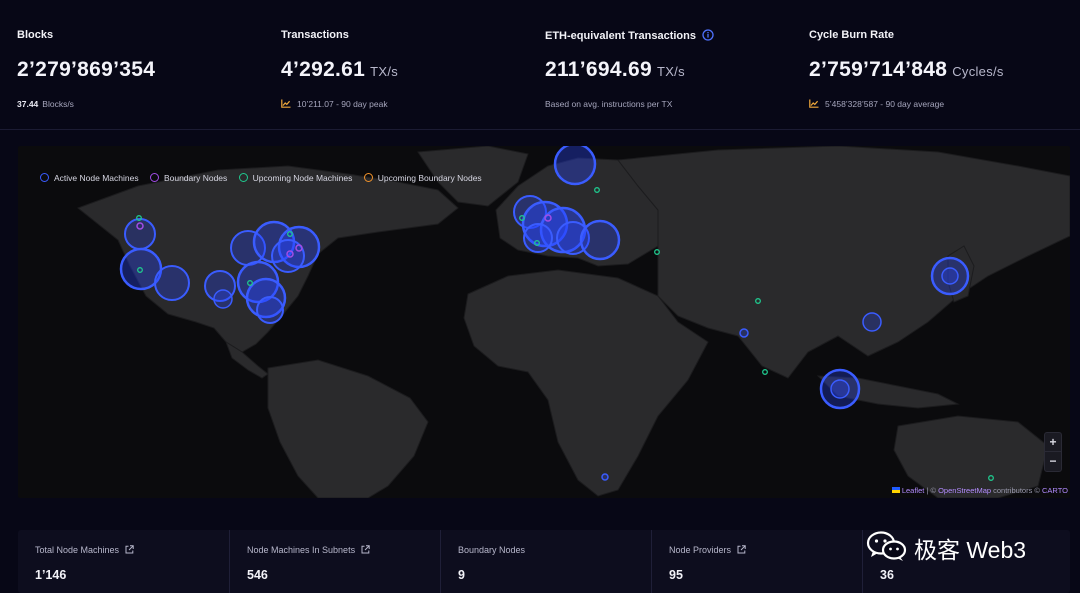  I want to click on openstreetmap-link: OpenStreetMap, so click(964, 490).